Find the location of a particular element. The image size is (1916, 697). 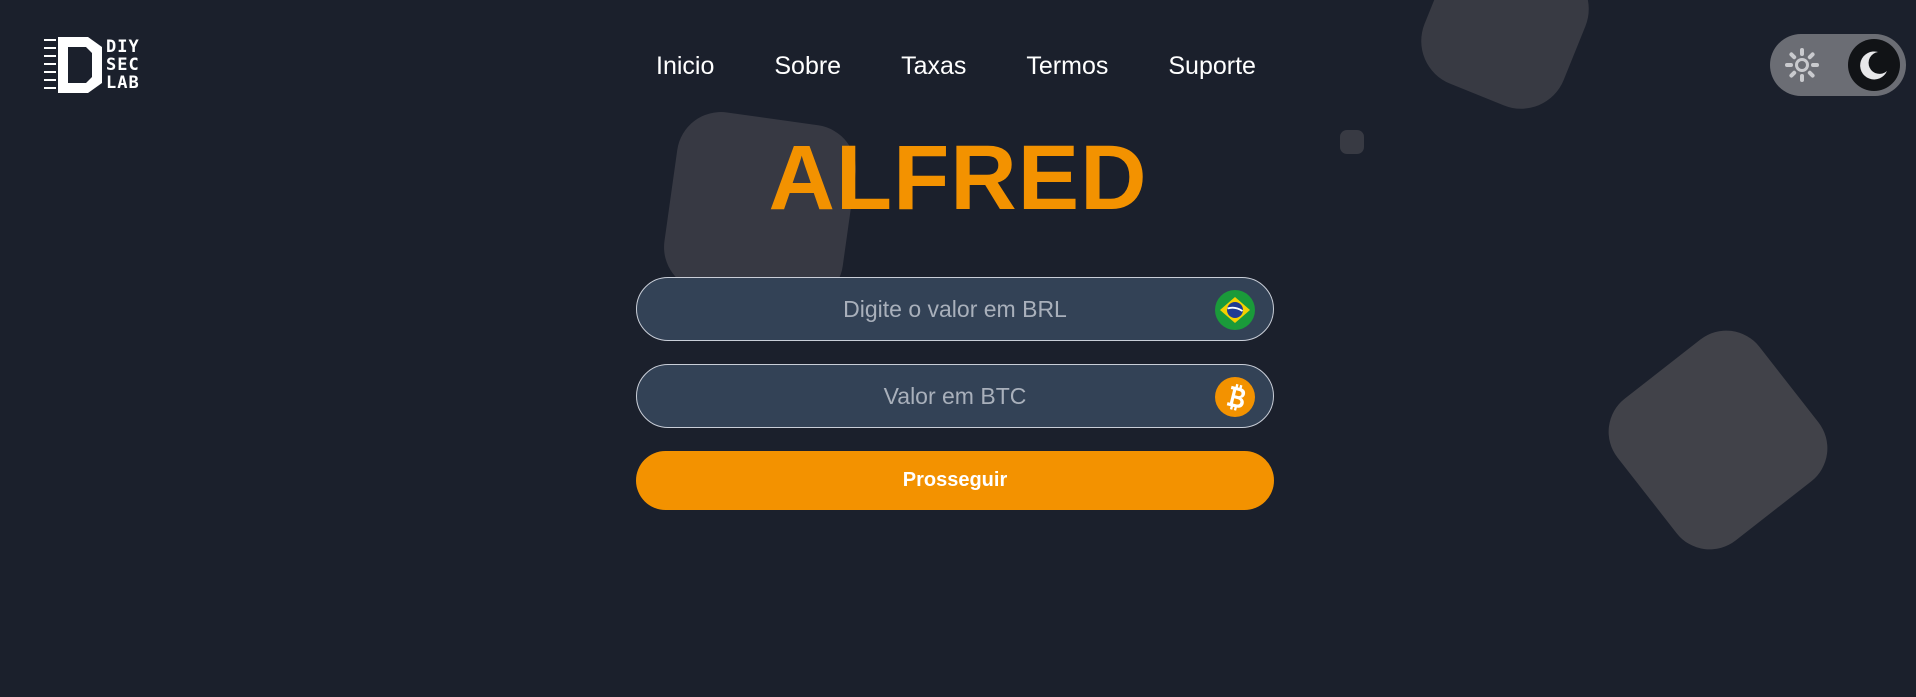

logo-line: SEC is located at coordinates (123, 65).